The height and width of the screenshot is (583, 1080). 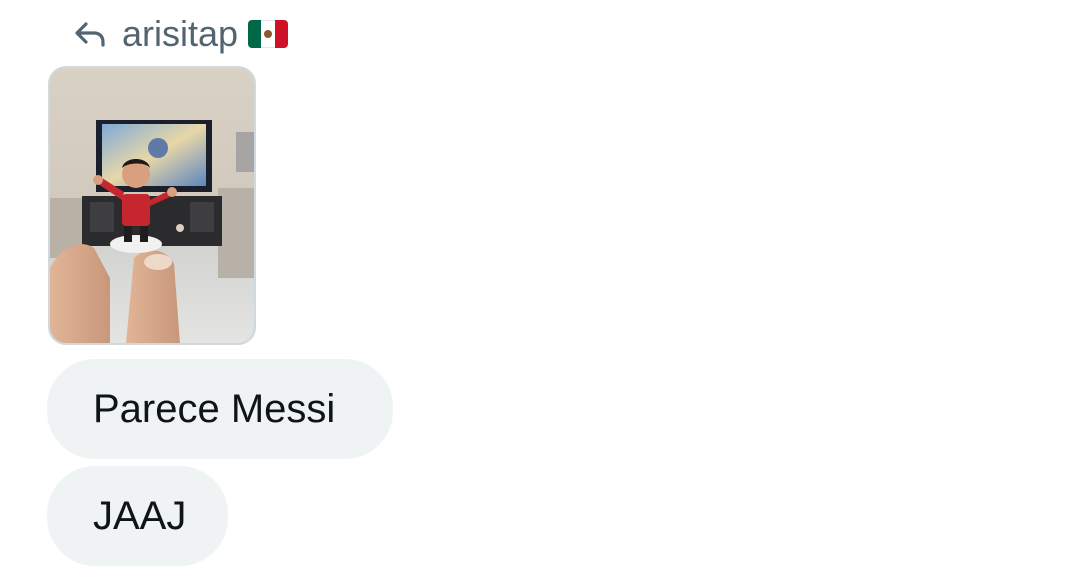 I want to click on photo-image, so click(x=152, y=205).